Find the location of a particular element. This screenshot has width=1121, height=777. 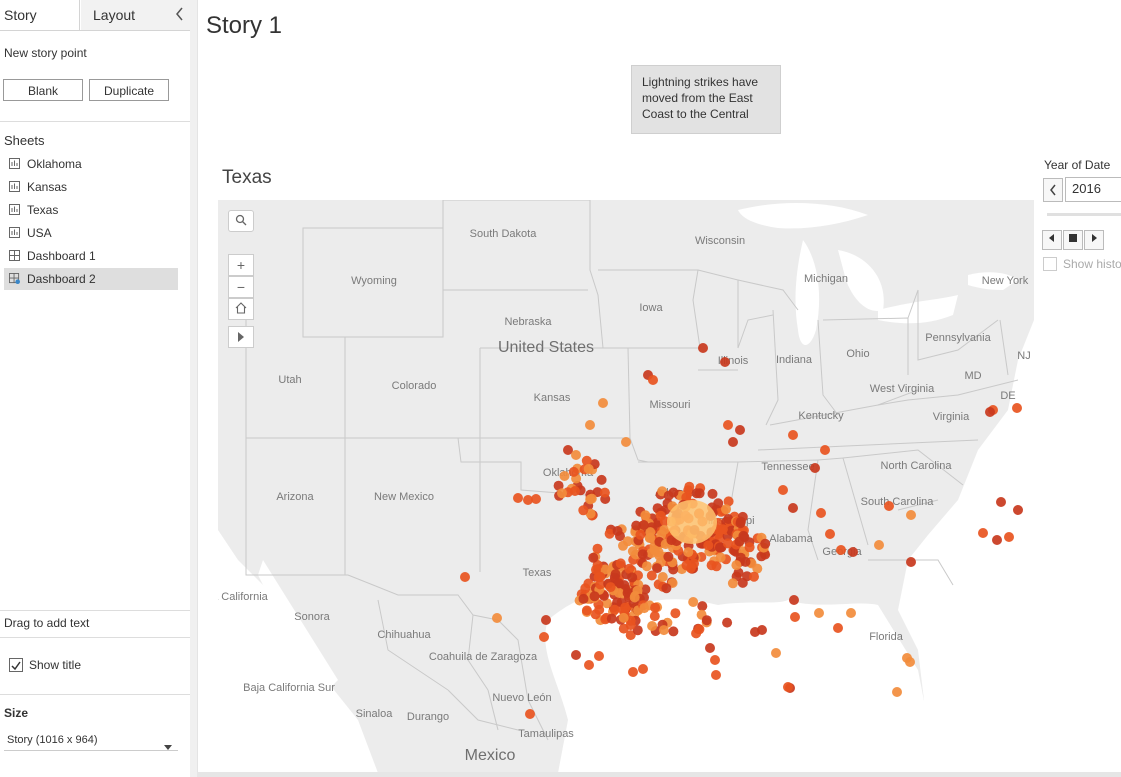

sheet-item-oklahoma: Oklahoma is located at coordinates (91, 164).